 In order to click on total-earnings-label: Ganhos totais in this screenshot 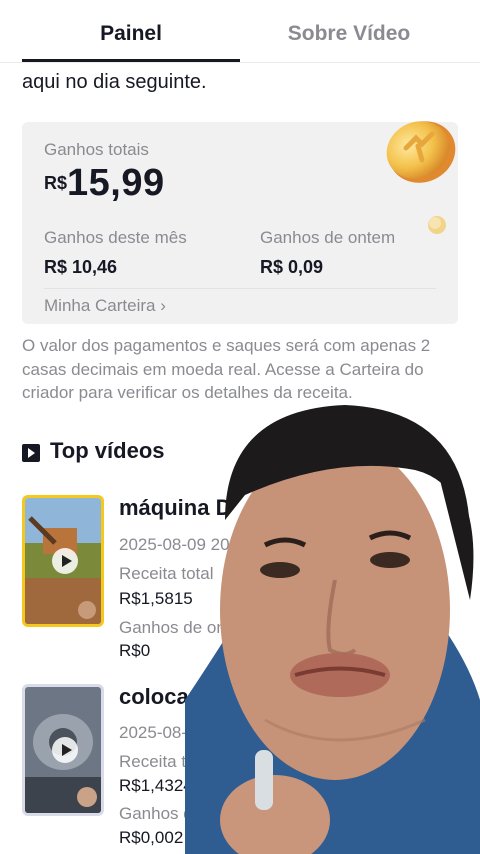, I will do `click(96, 149)`.